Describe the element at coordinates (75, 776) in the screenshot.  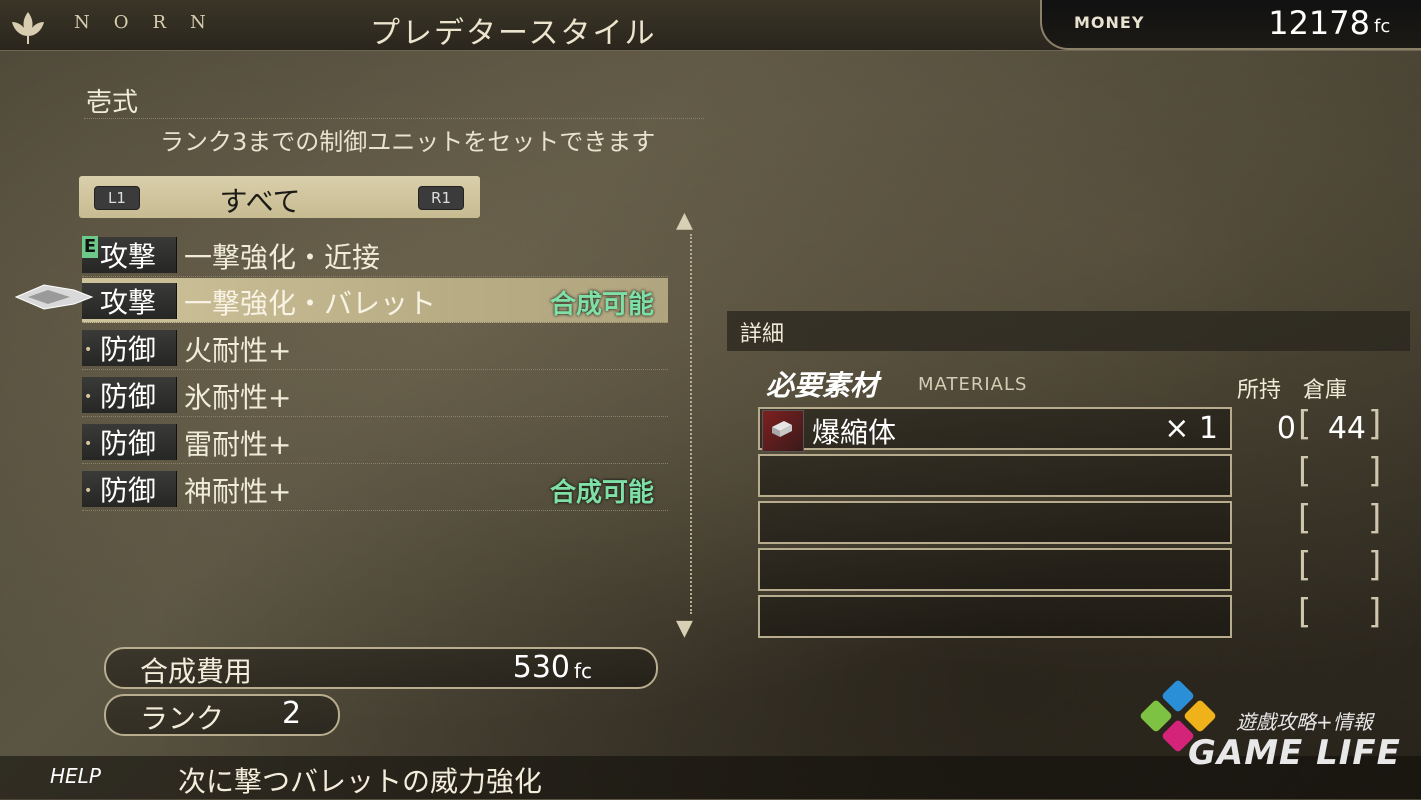
I see `help-label: HELP` at that location.